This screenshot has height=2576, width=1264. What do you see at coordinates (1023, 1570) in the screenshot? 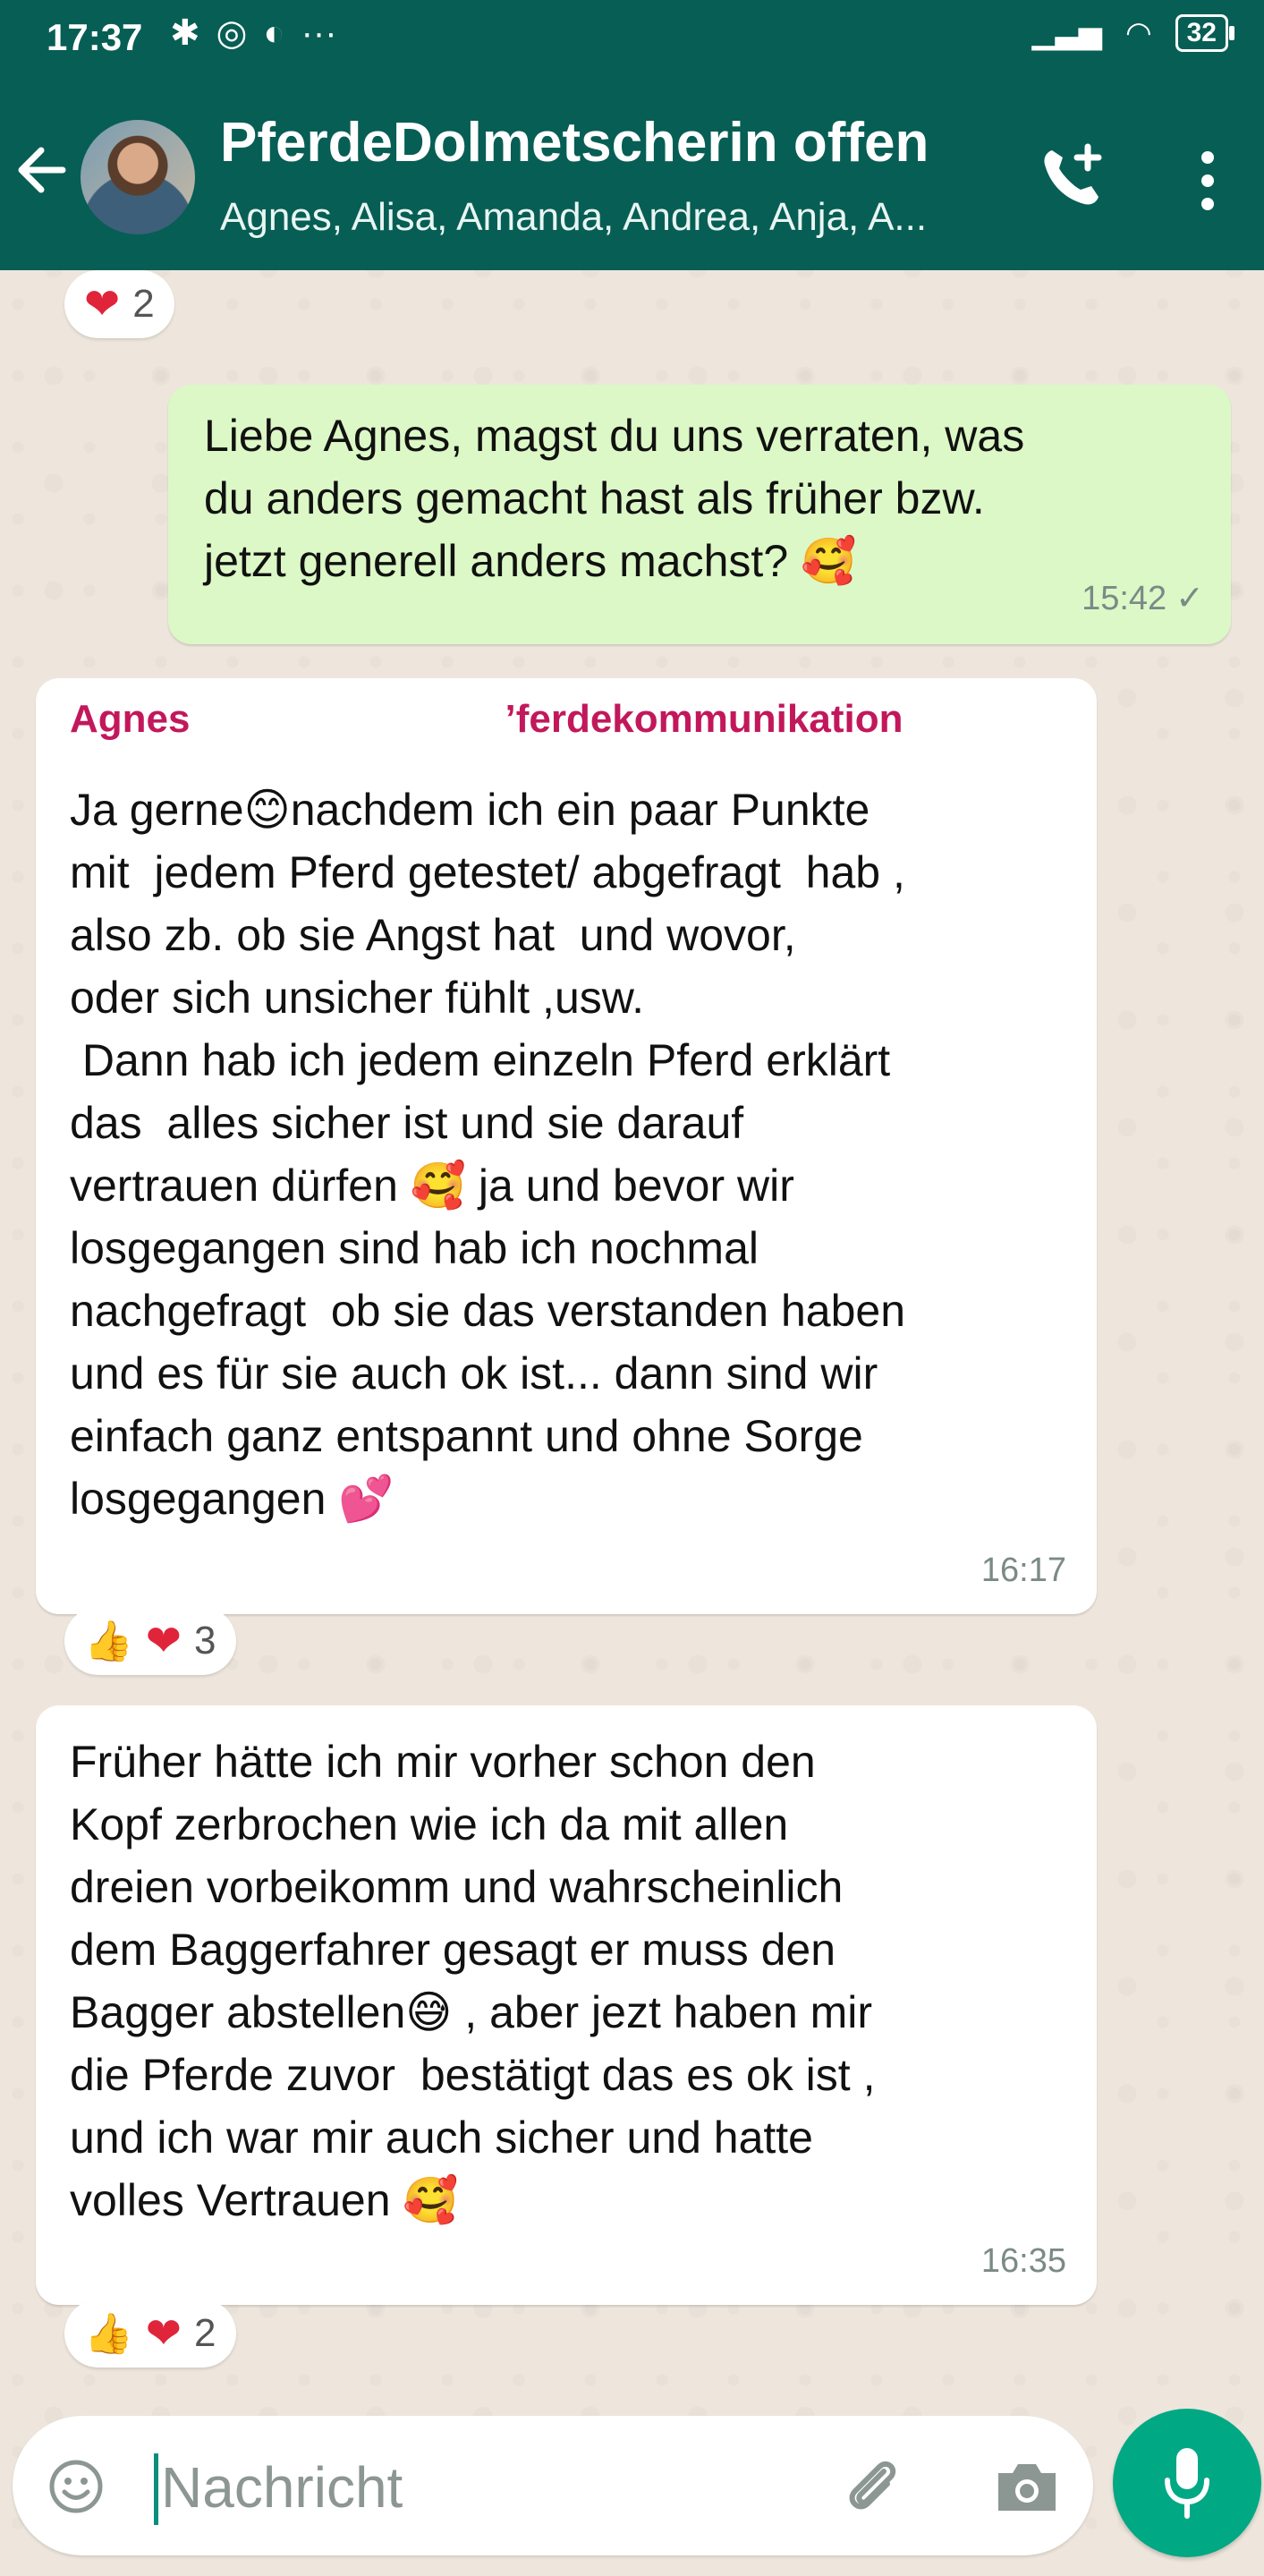
I see `message-time: 16:17` at bounding box center [1023, 1570].